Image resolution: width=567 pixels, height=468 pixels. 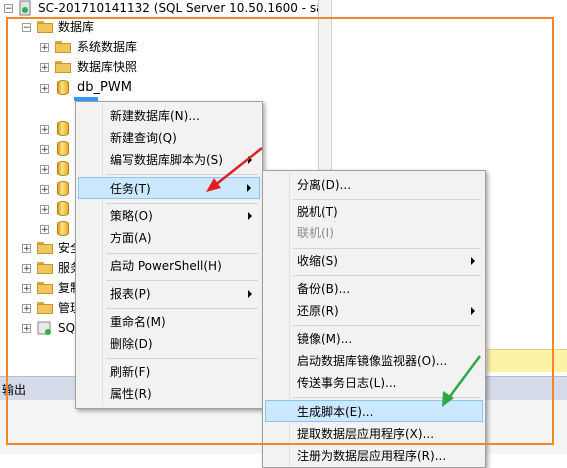 I want to click on red-arrow-icon, so click(x=234, y=169).